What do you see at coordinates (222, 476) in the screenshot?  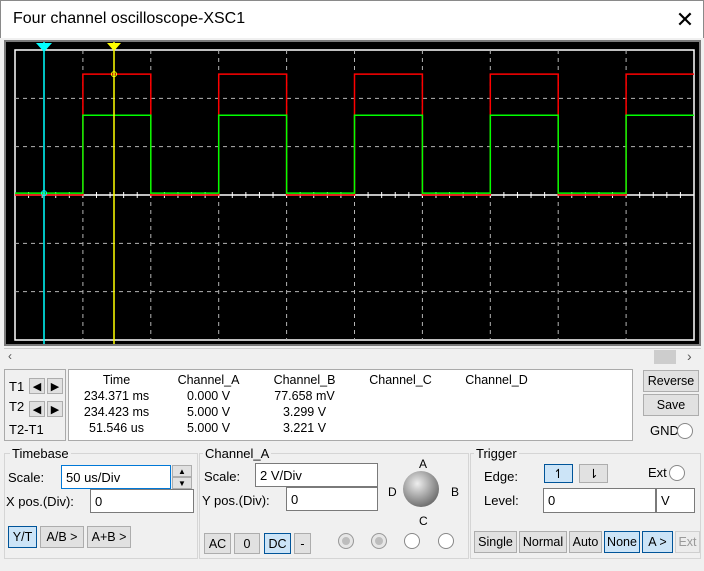 I see `channel-scale-label: Scale:` at bounding box center [222, 476].